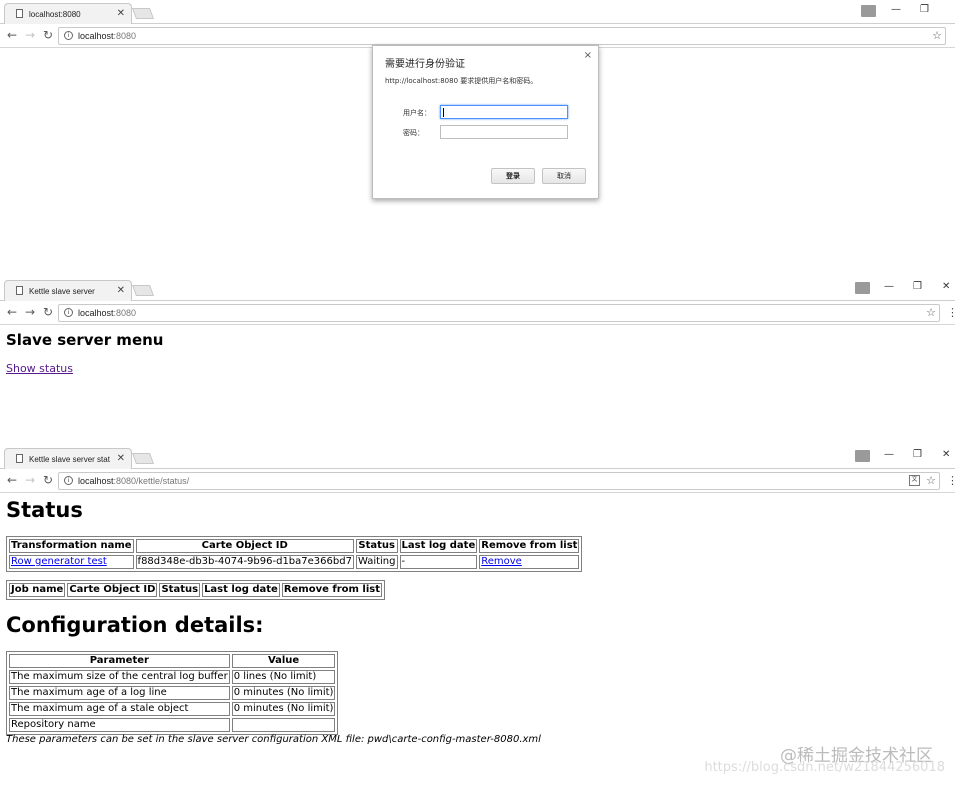  What do you see at coordinates (417, 113) in the screenshot?
I see `username-label: 用户名：` at bounding box center [417, 113].